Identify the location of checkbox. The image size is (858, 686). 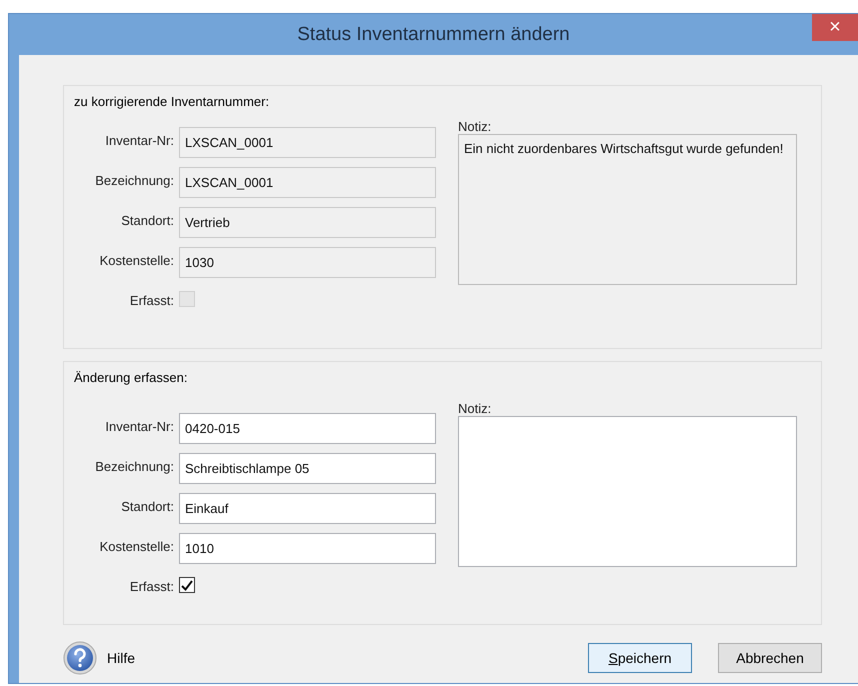
(187, 585).